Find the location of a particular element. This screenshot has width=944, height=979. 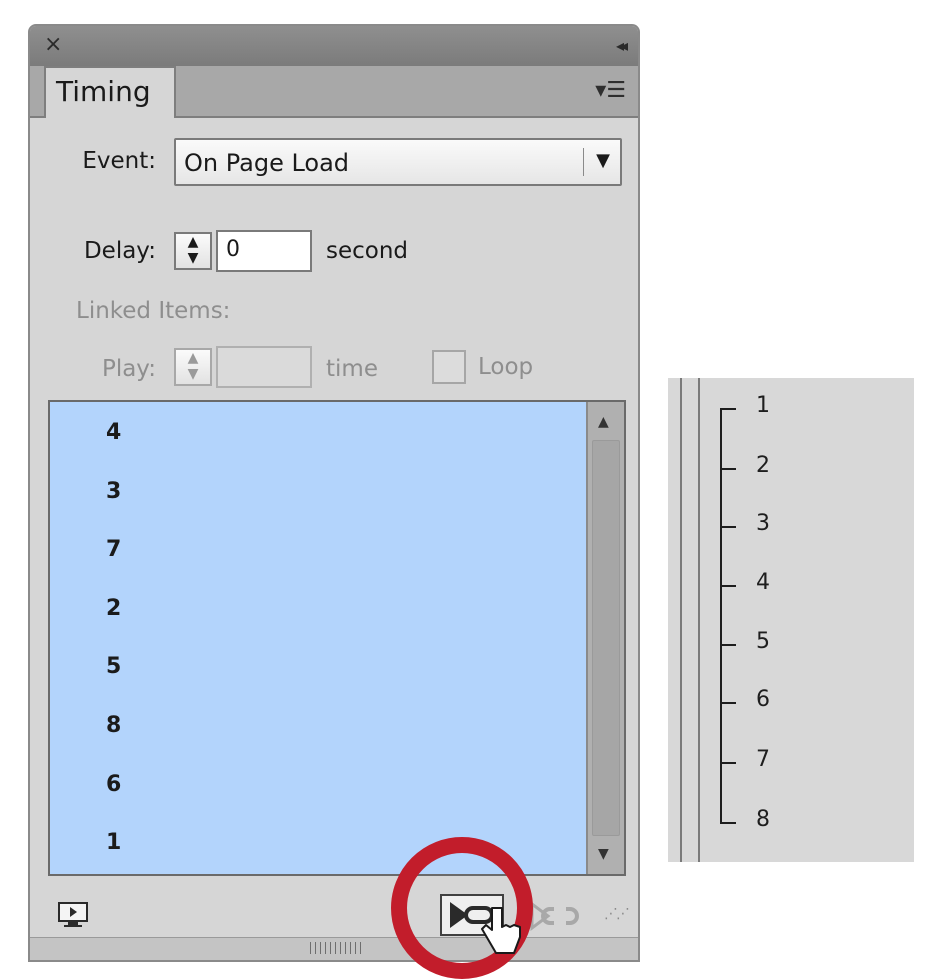

tab-row: Timing ▾☰ is located at coordinates (334, 92).